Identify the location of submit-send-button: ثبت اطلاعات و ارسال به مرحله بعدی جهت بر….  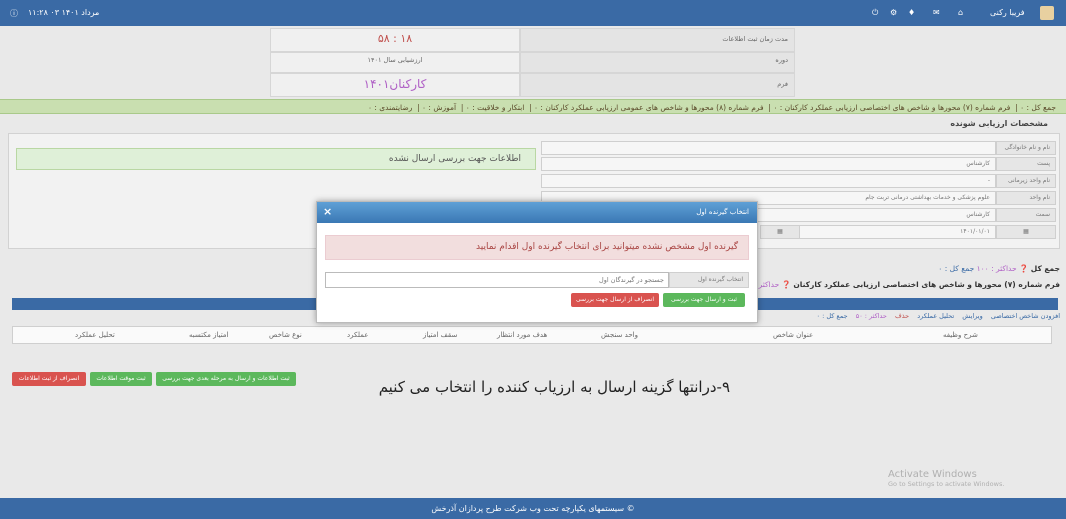
(226, 379).